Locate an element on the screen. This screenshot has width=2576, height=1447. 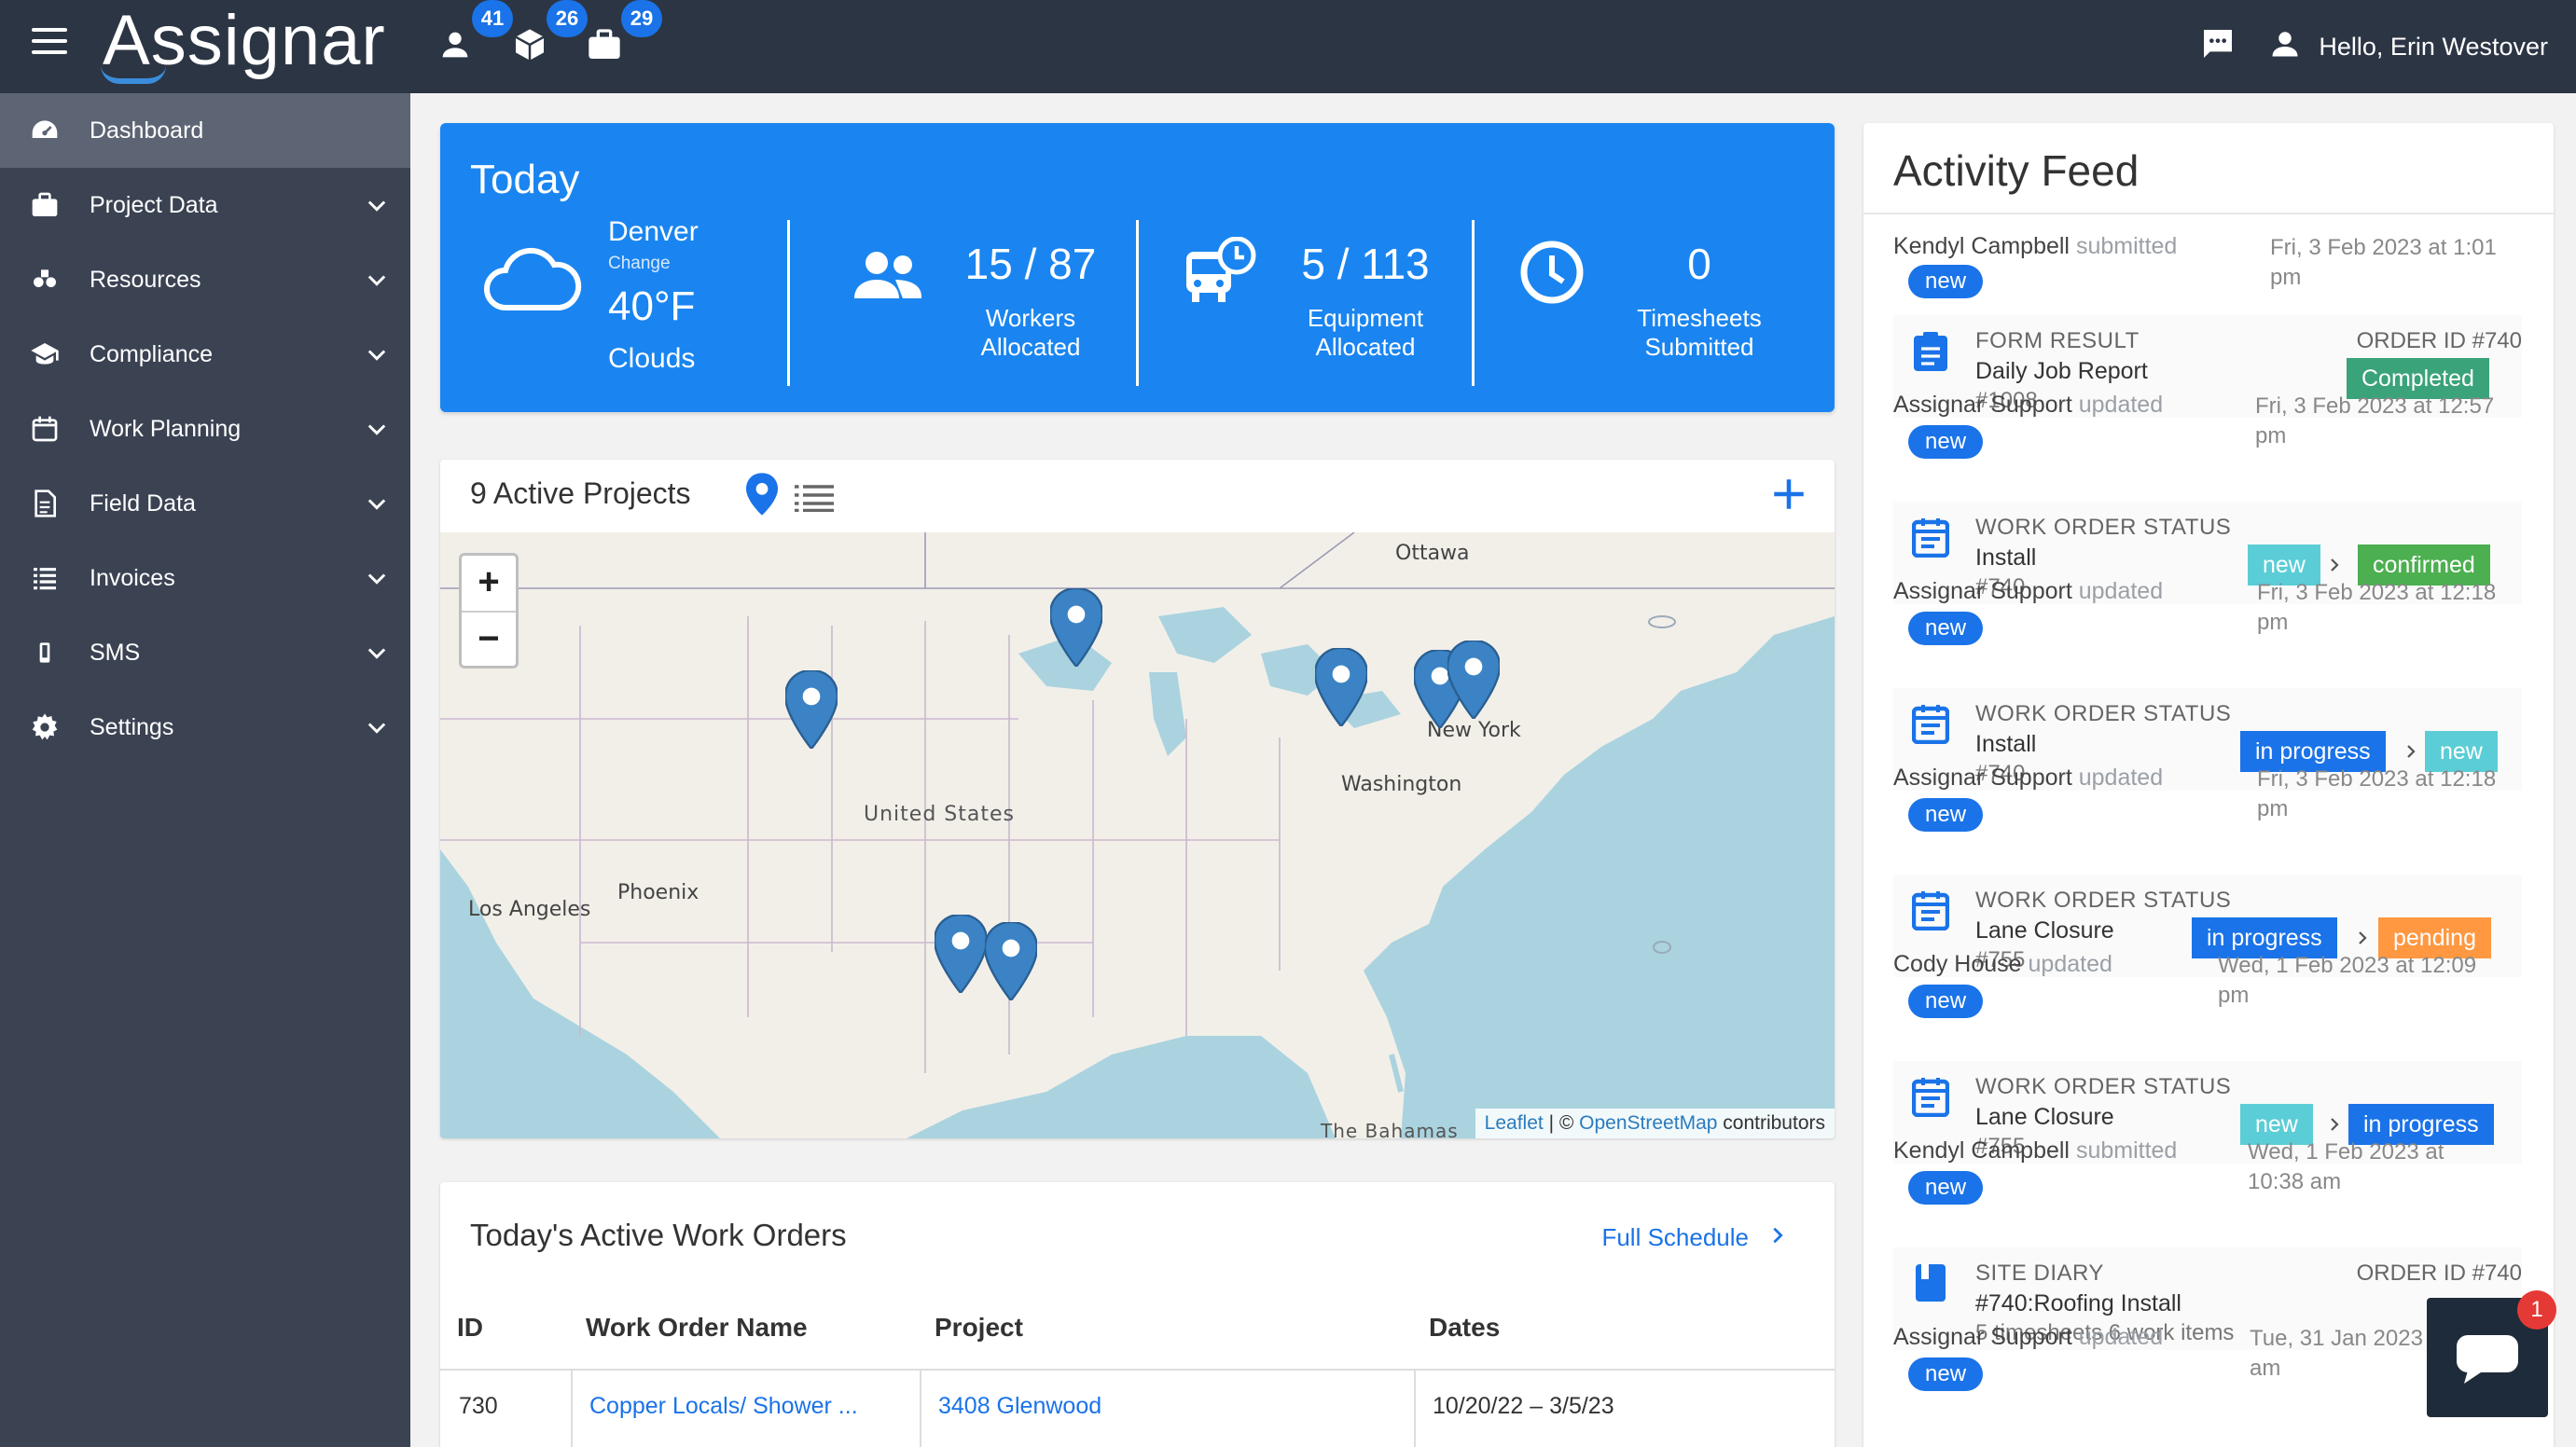
clock-icon is located at coordinates (1552, 274).